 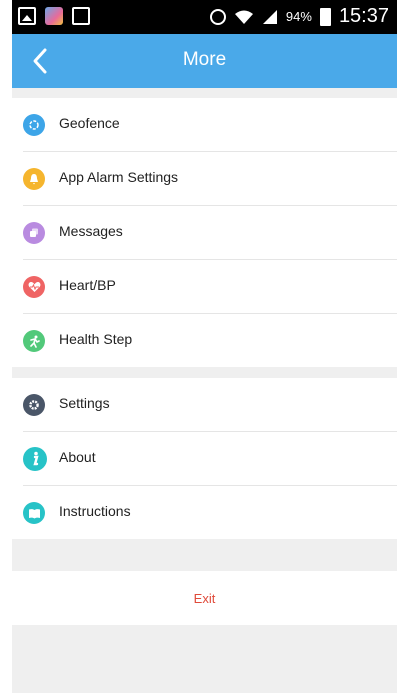 I want to click on exit-row: Exit, so click(x=204, y=598).